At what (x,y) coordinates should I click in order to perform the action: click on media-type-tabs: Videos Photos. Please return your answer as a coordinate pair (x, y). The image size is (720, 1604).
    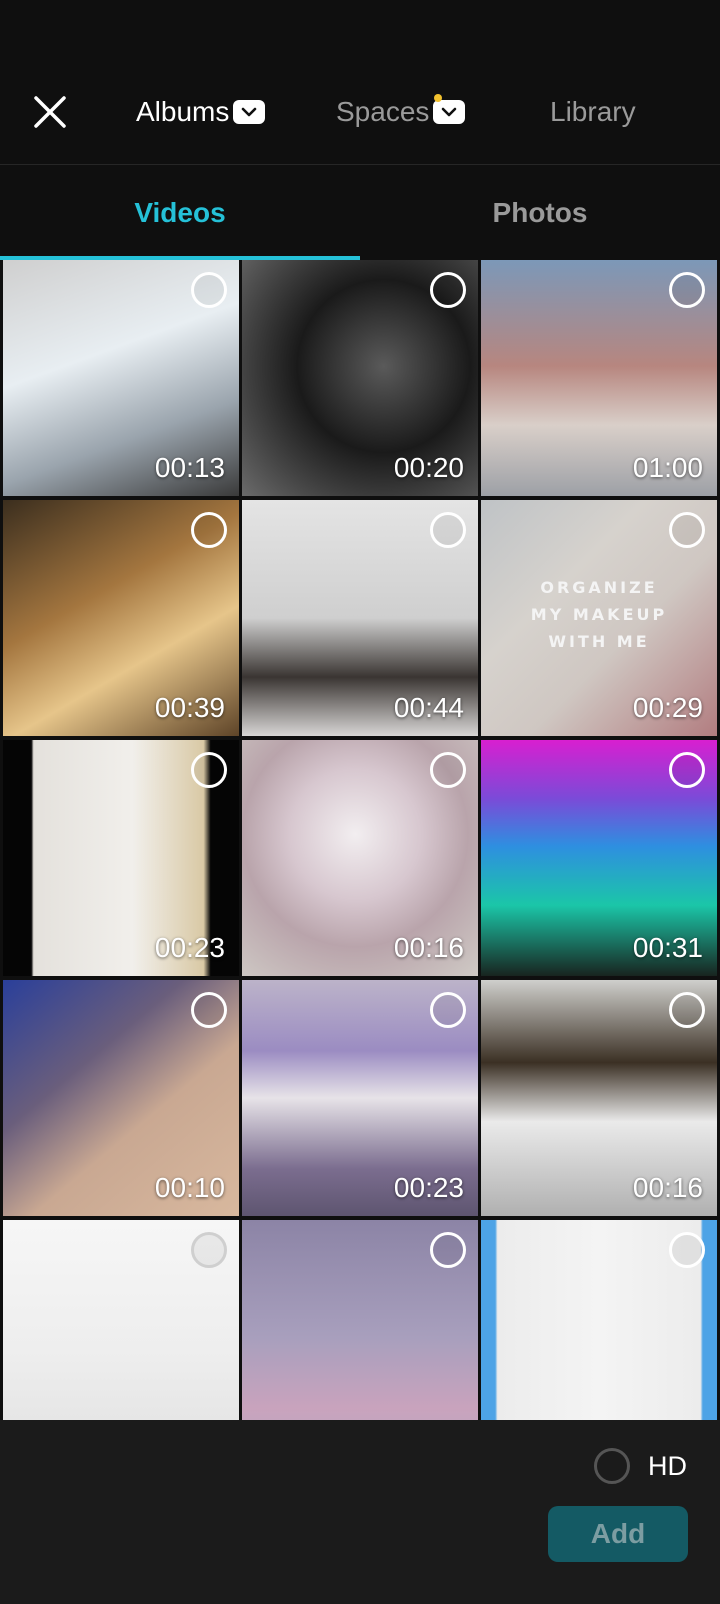
    Looking at the image, I should click on (360, 212).